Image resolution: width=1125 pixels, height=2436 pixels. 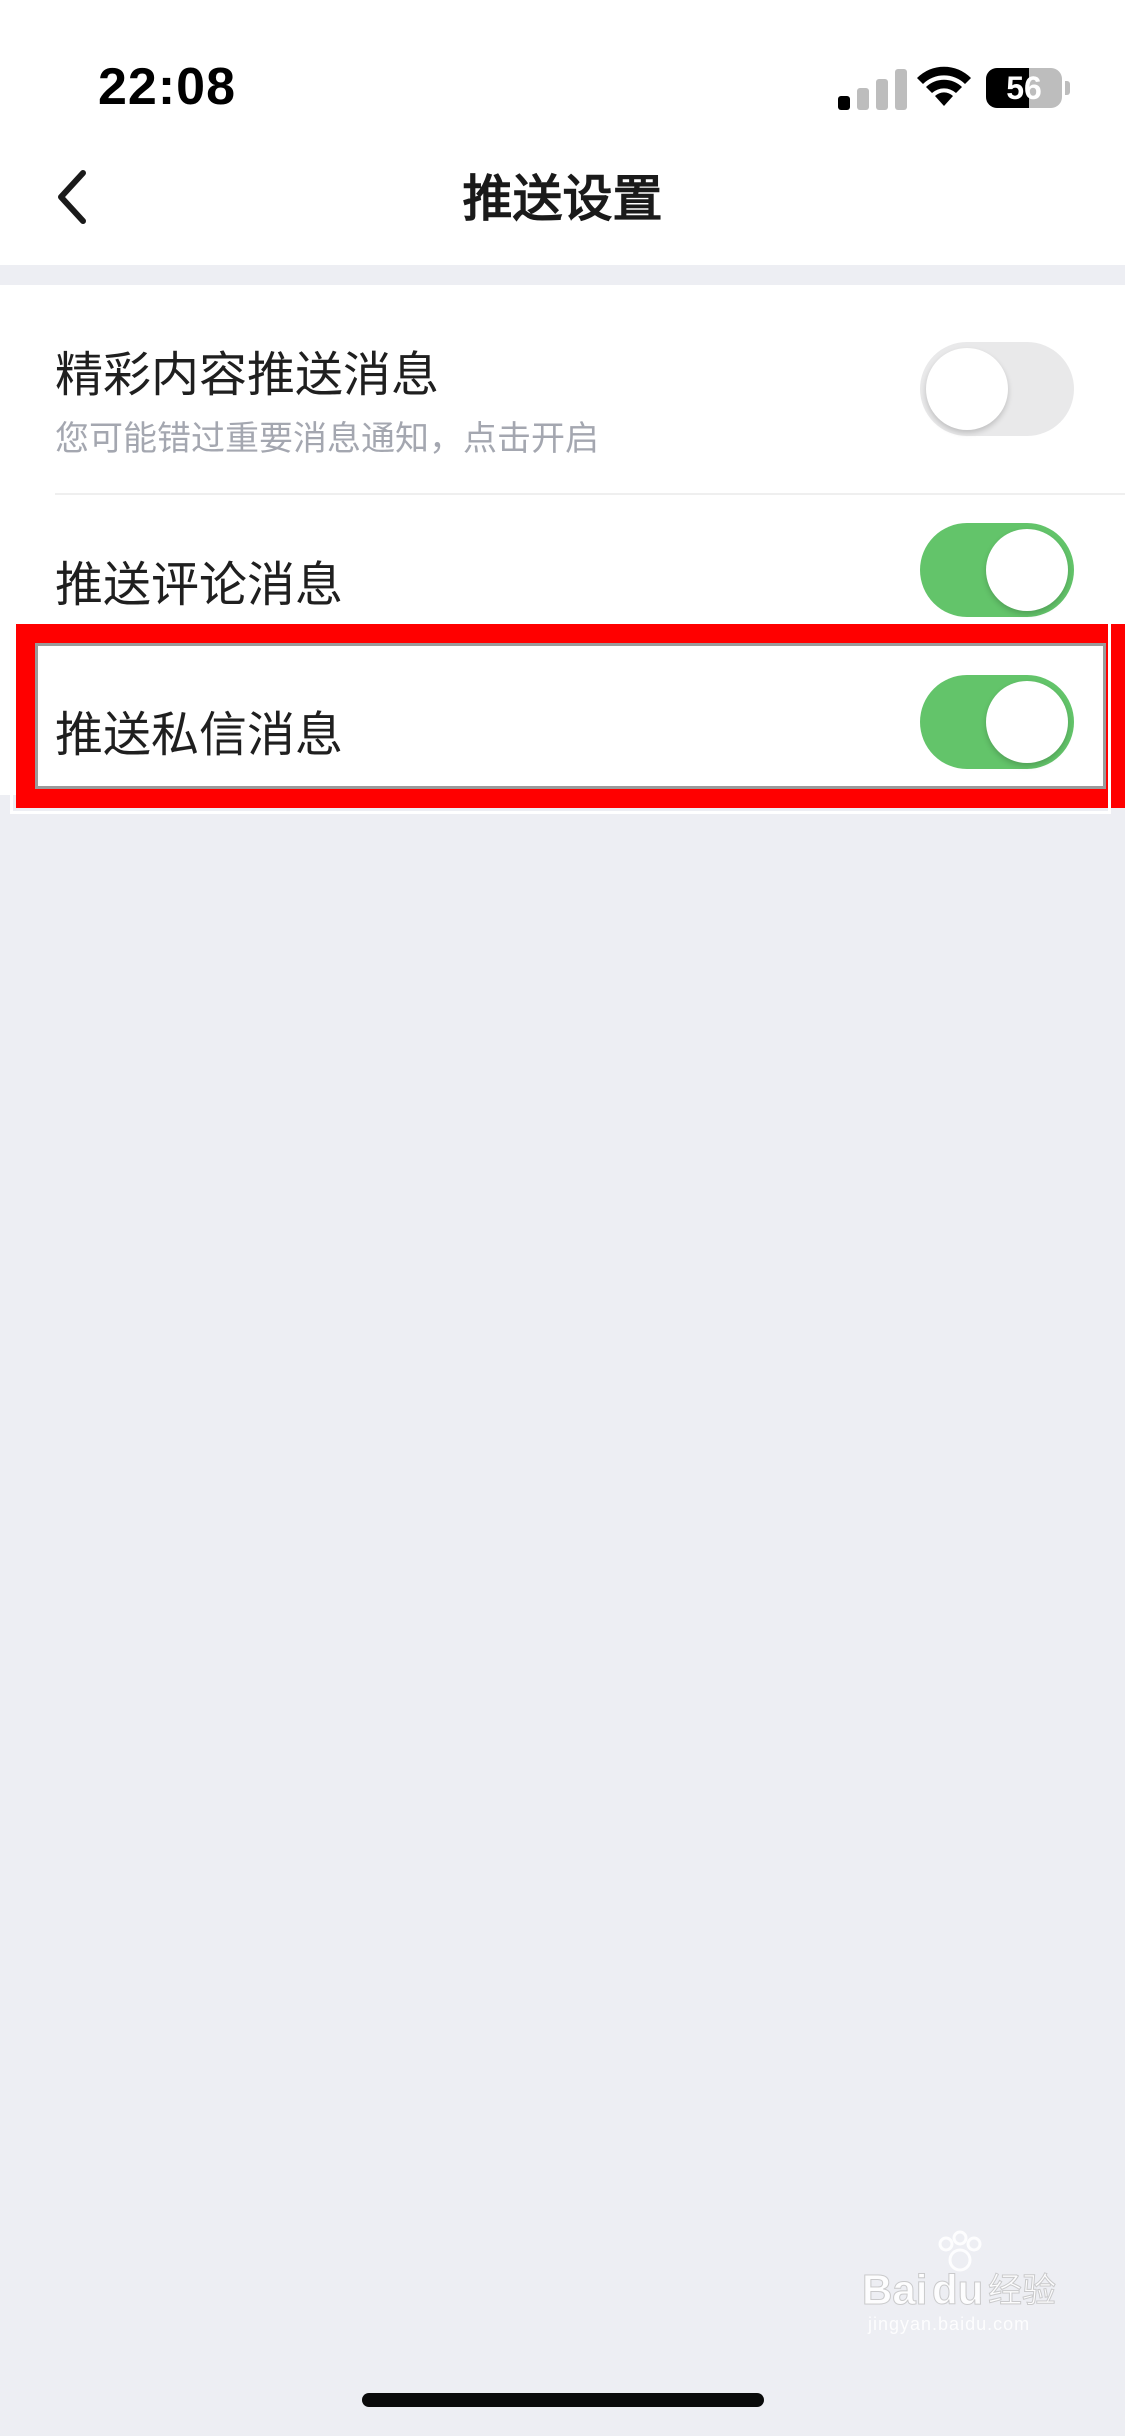 What do you see at coordinates (562, 199) in the screenshot?
I see `page-title: 推送设置` at bounding box center [562, 199].